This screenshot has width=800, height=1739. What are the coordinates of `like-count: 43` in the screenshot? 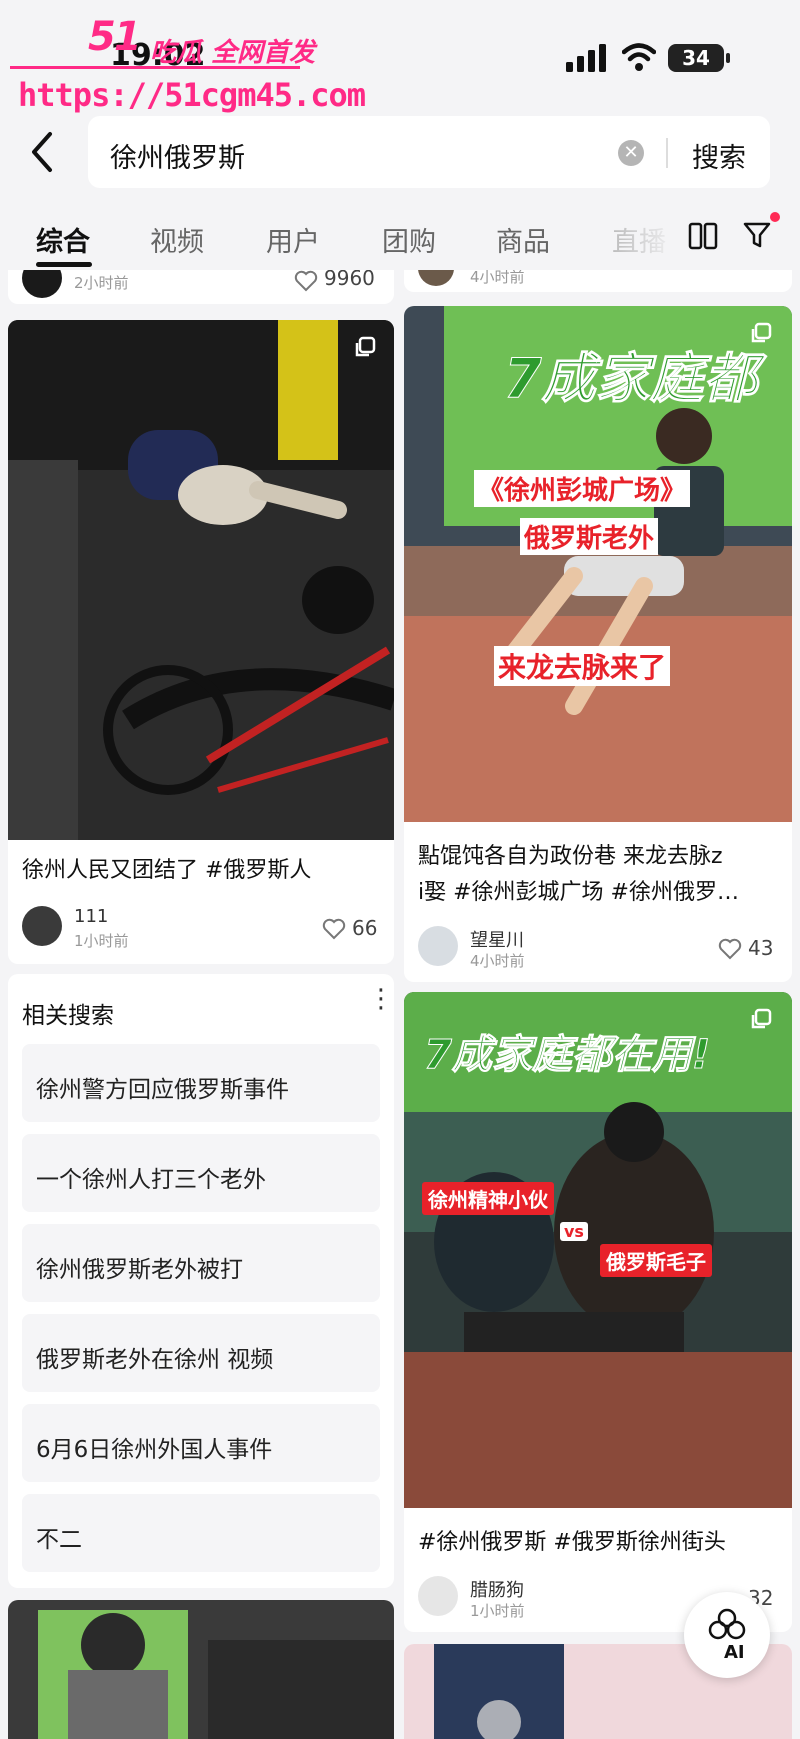 It's located at (761, 948).